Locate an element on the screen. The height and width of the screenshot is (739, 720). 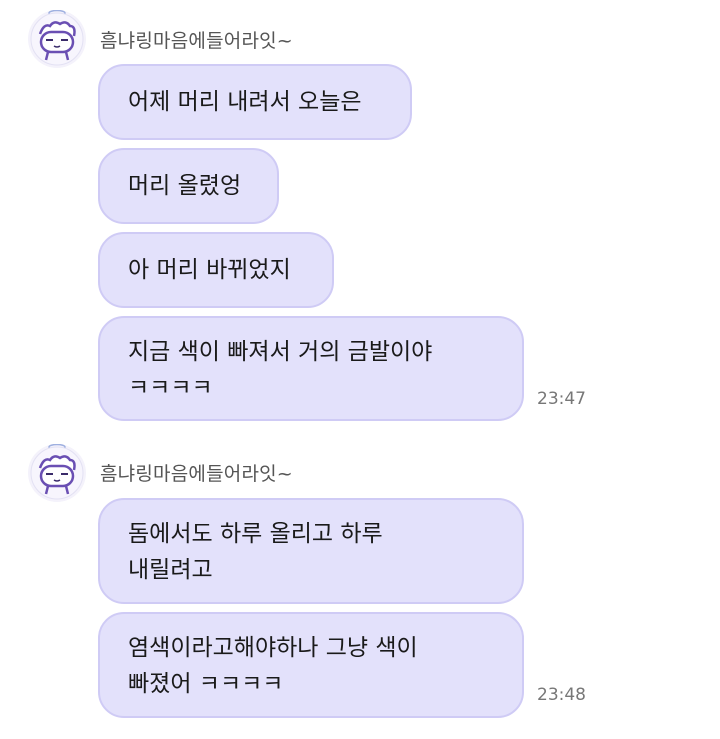
message-timestamp: 23:47 is located at coordinates (561, 399).